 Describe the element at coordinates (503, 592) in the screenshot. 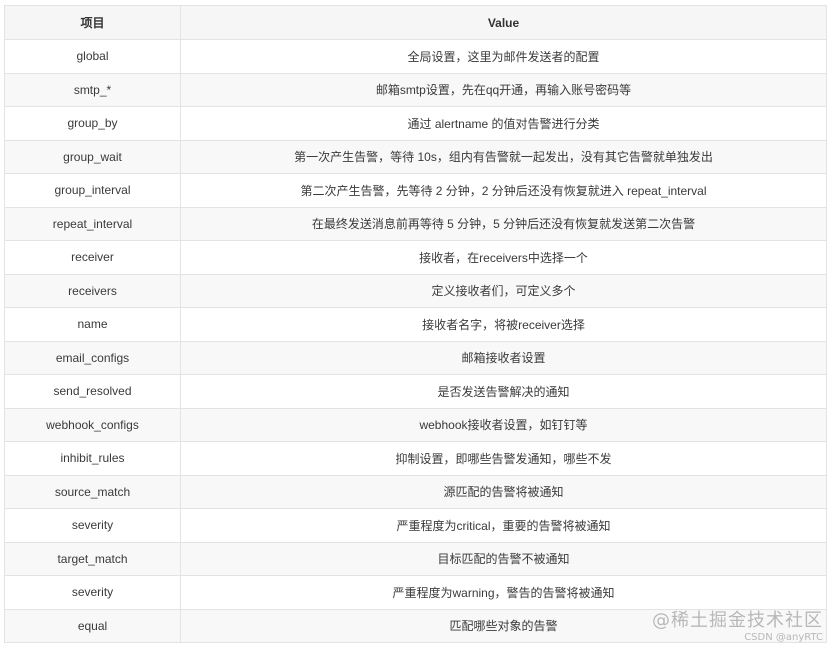

I see `row-value: 严重程度为warning，警告的告警将被通知` at that location.